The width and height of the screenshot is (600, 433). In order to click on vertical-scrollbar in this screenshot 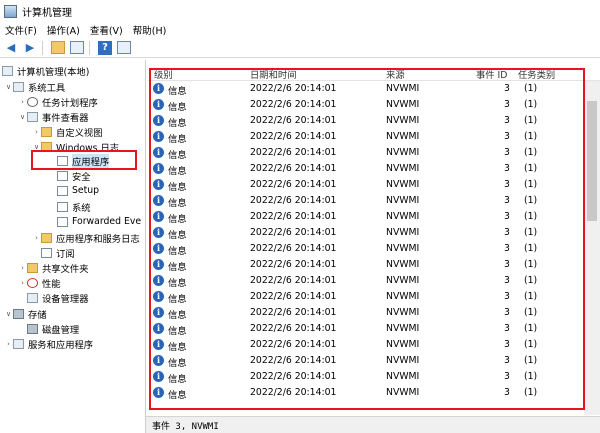, I will do `click(592, 248)`.